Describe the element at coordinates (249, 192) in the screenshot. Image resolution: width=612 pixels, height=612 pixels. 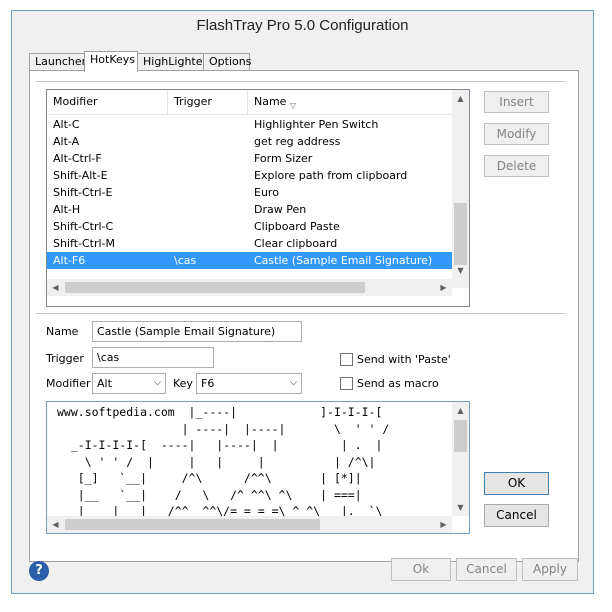
I see `table-row: Shift-Ctrl-E Euro` at that location.